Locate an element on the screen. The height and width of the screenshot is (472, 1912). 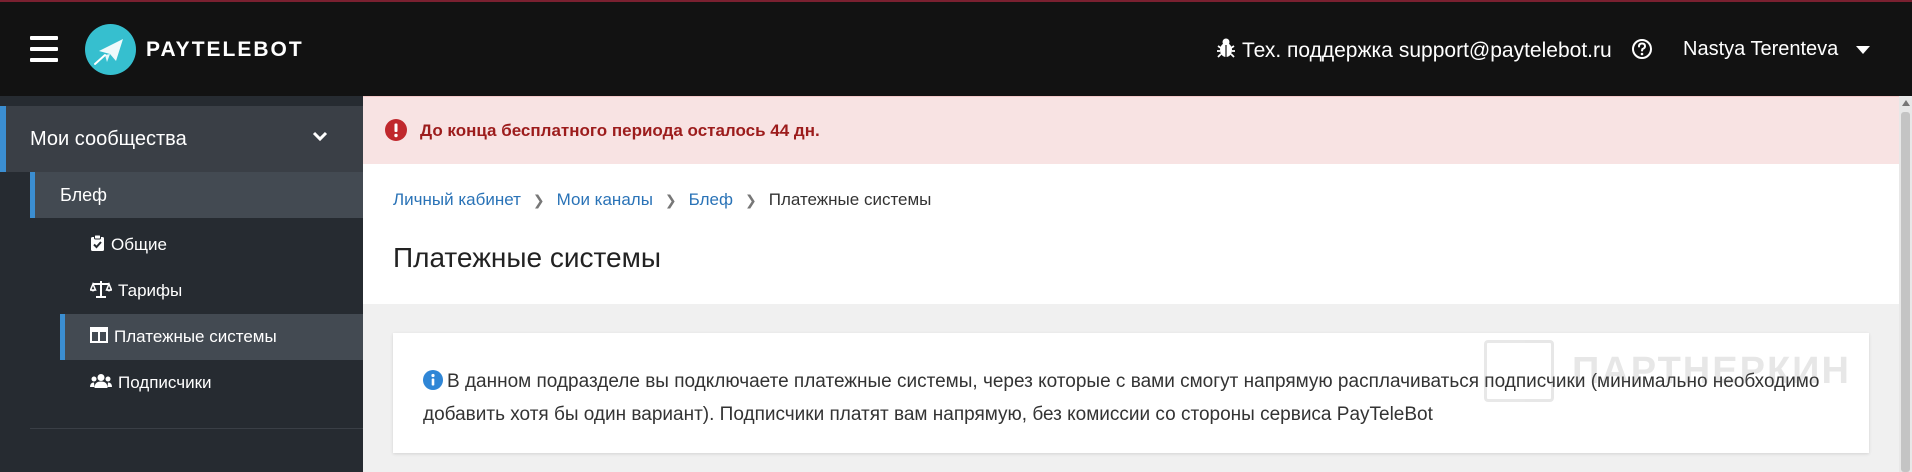
sidebar-section-communities: Мои сообщества is located at coordinates (181, 139).